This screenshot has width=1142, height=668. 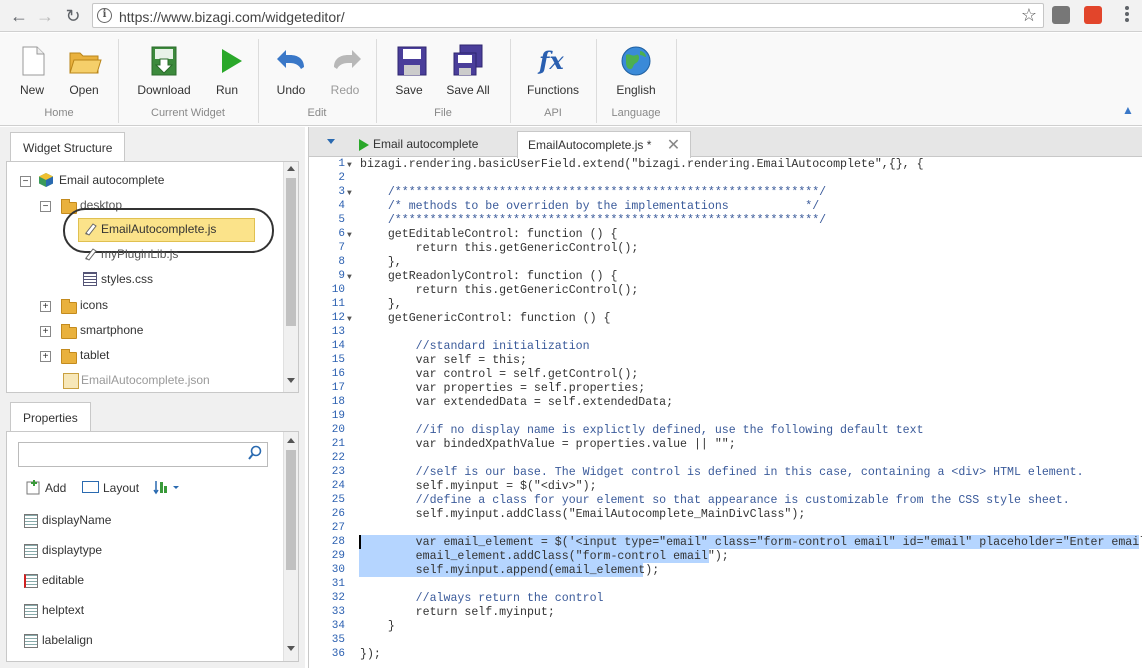 What do you see at coordinates (489, 234) in the screenshot?
I see `code-line: getEditableControl: function () {` at bounding box center [489, 234].